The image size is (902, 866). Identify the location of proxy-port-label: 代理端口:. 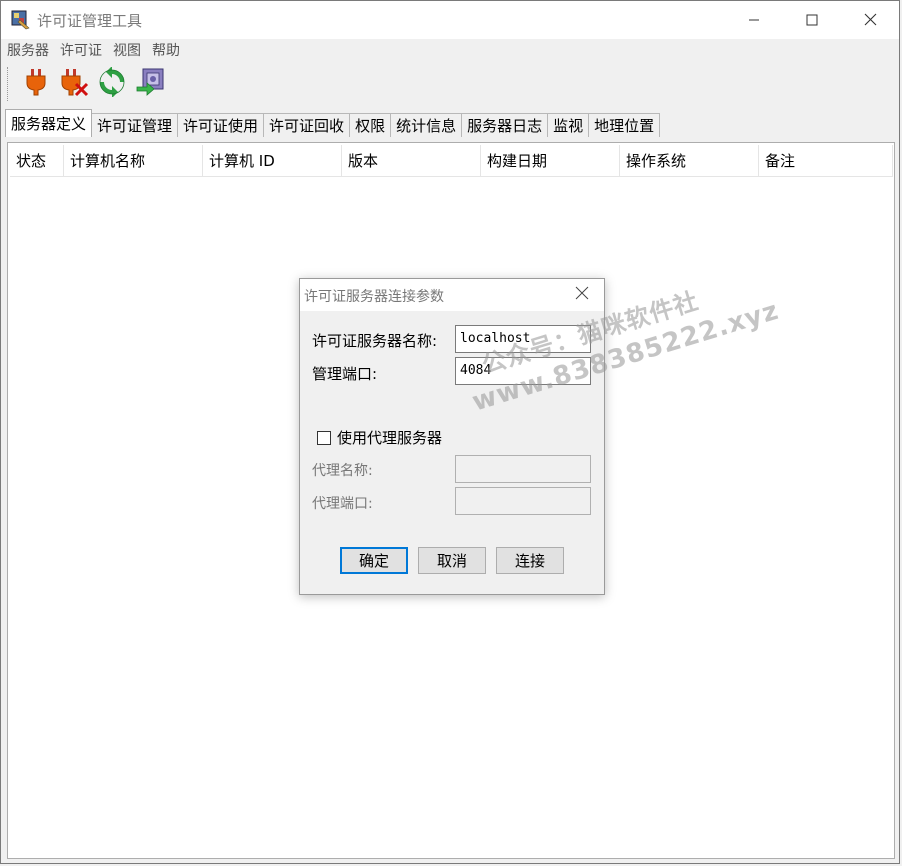
(342, 504).